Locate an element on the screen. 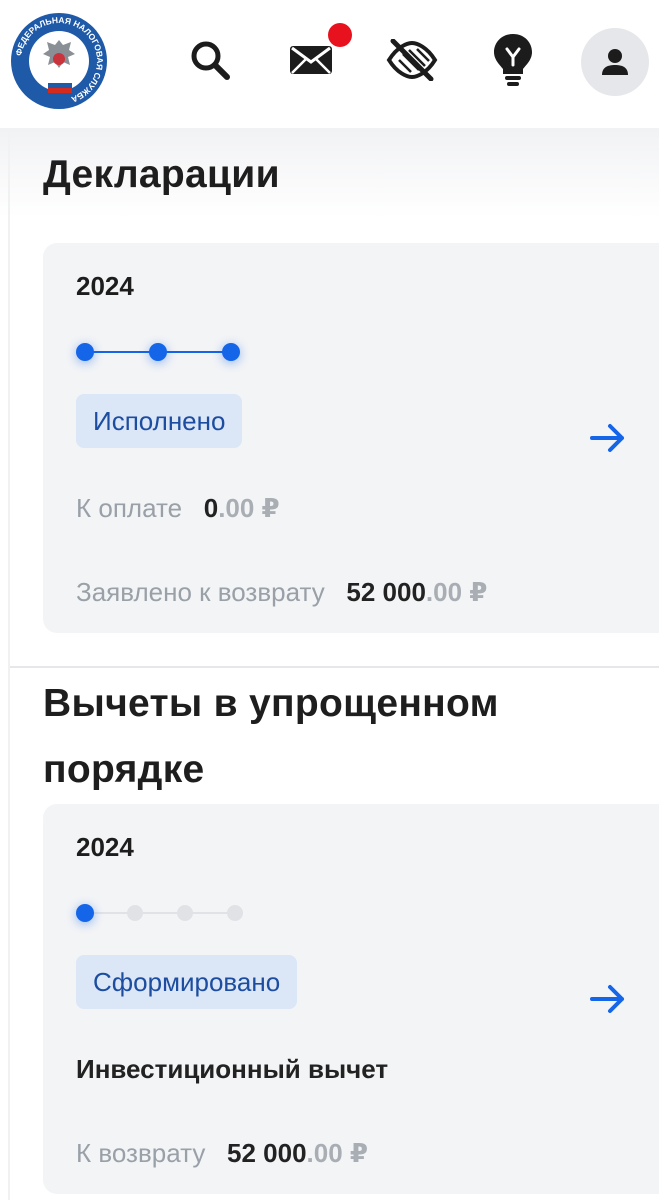 This screenshot has width=659, height=1200. search-icon is located at coordinates (210, 60).